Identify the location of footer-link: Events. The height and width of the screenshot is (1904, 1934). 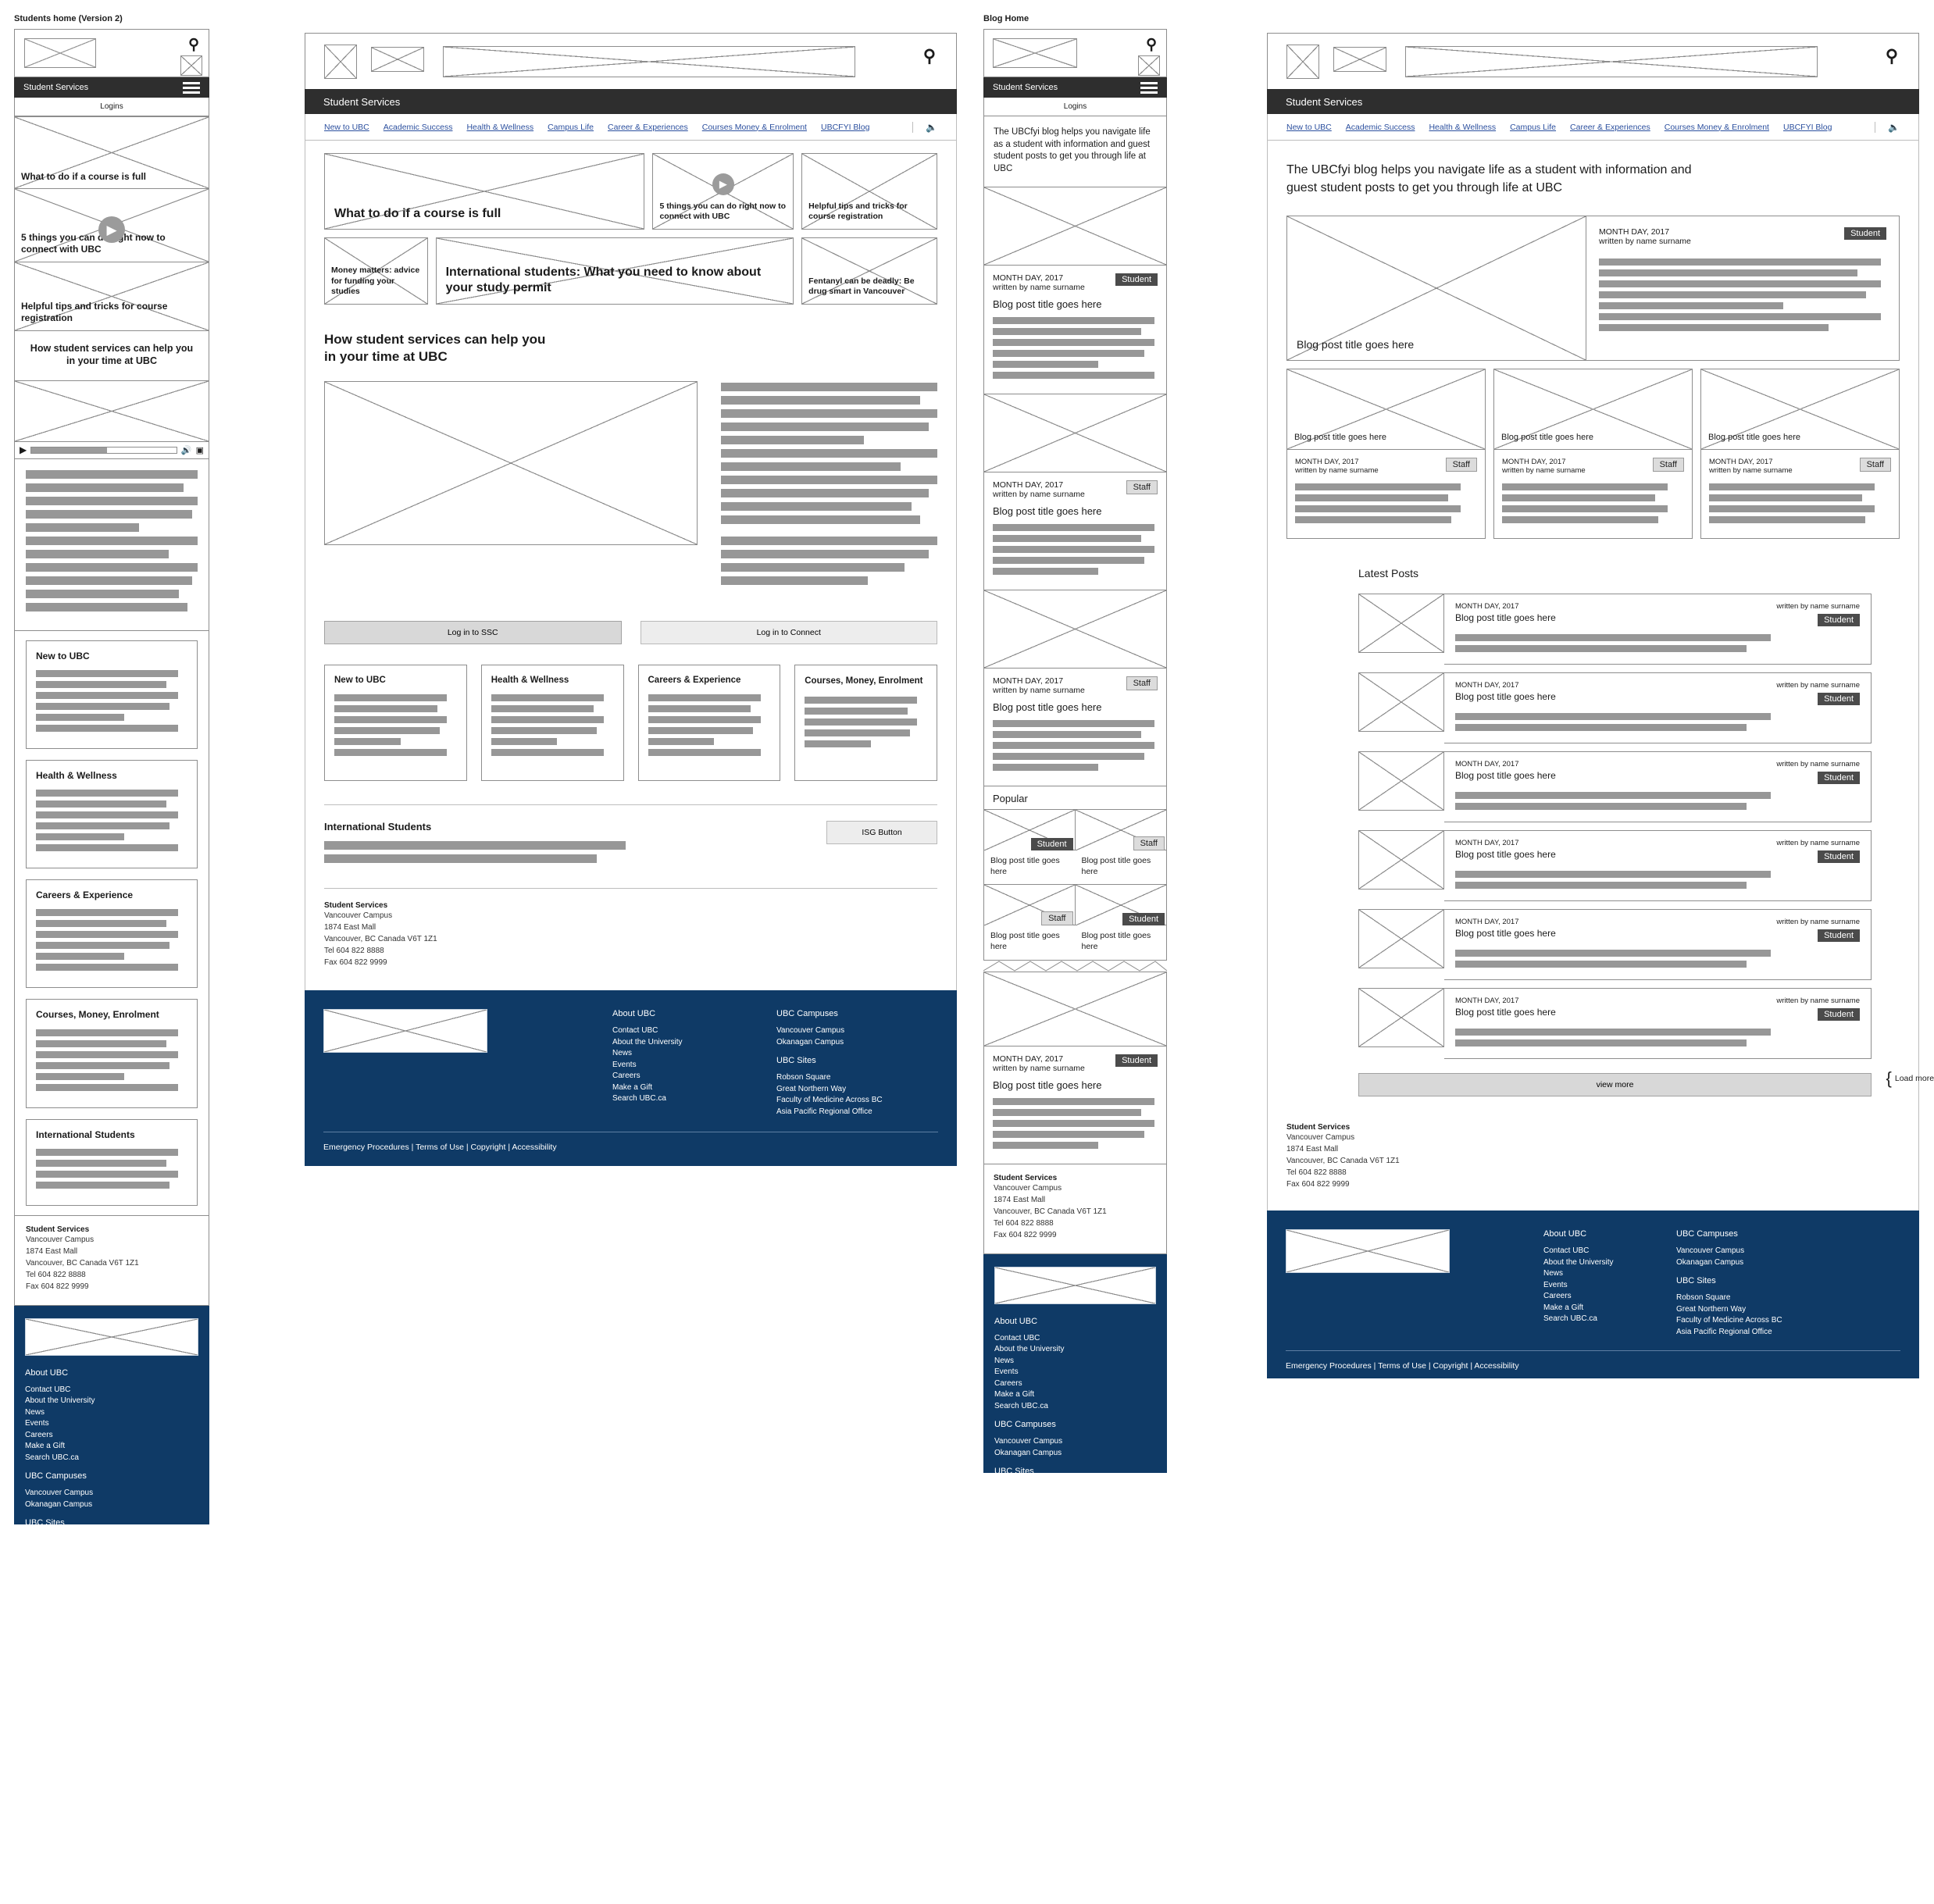
(111, 1424).